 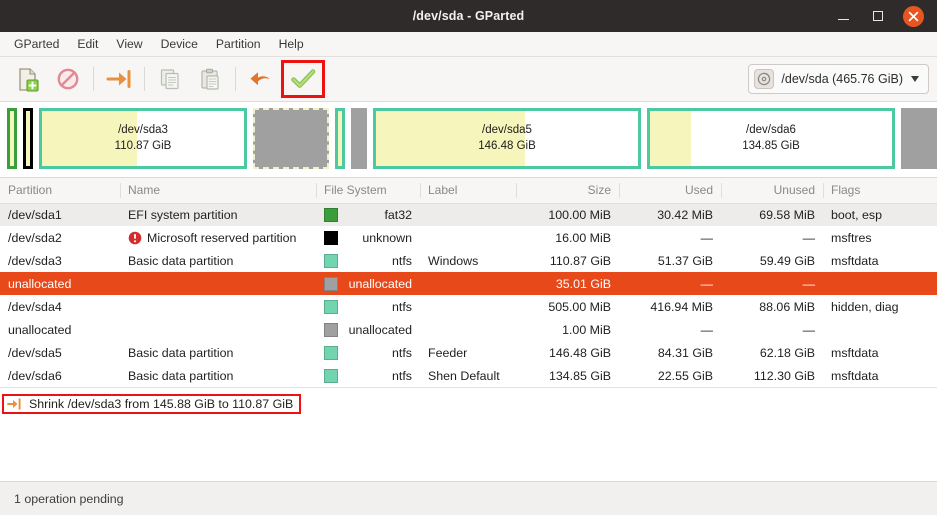 What do you see at coordinates (843, 19) in the screenshot?
I see `minimize-icon` at bounding box center [843, 19].